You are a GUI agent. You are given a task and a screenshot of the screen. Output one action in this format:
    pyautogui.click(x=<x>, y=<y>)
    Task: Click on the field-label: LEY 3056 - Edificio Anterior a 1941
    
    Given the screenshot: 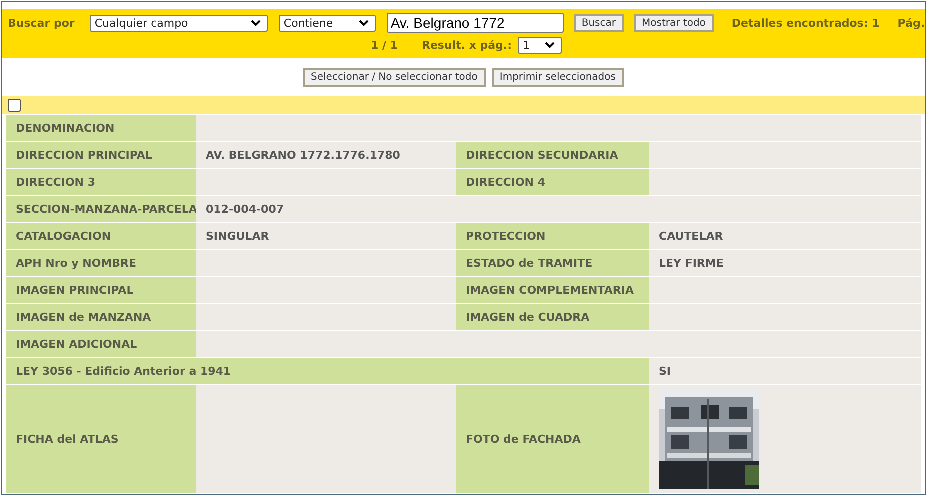 What is the action you would take?
    pyautogui.click(x=327, y=371)
    